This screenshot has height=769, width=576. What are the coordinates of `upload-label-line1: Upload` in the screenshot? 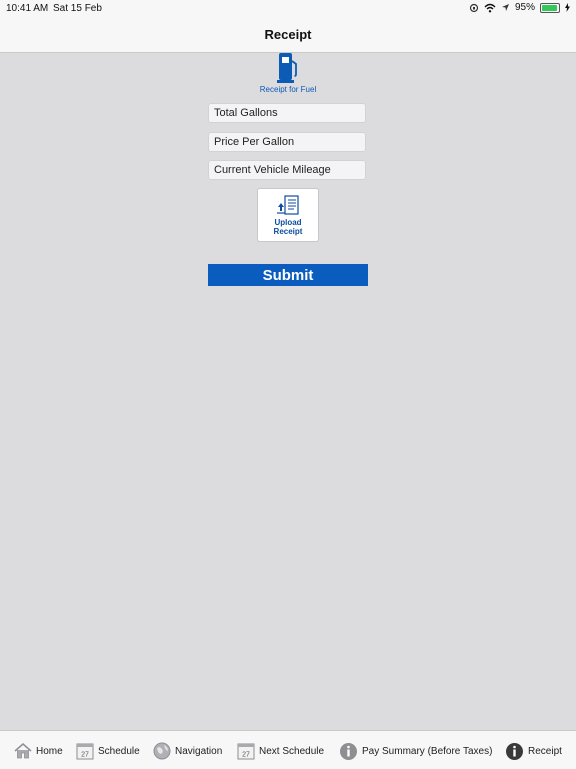 It's located at (288, 222).